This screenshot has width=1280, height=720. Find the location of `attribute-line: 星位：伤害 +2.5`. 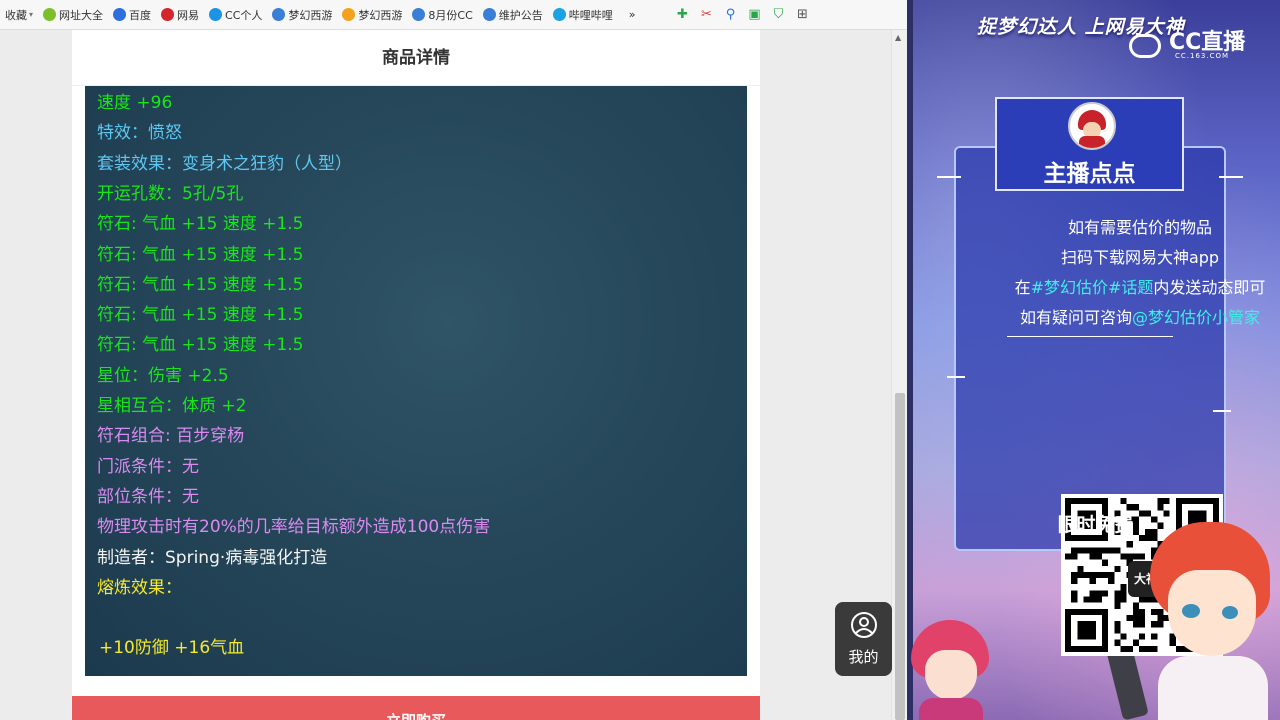

attribute-line: 星位：伤害 +2.5 is located at coordinates (163, 375).